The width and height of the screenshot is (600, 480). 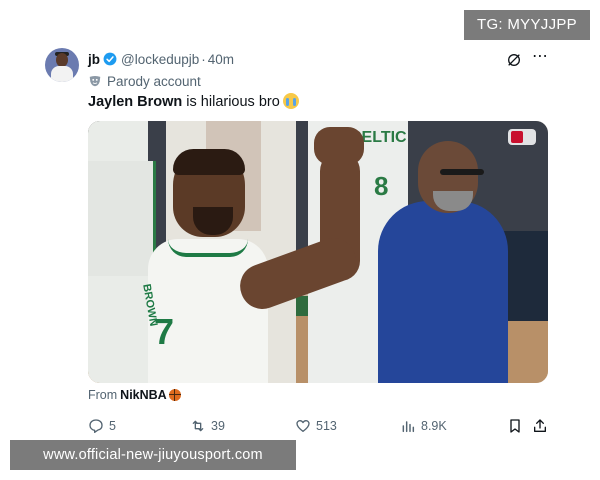 What do you see at coordinates (62, 60) in the screenshot?
I see `avatar-head` at bounding box center [62, 60].